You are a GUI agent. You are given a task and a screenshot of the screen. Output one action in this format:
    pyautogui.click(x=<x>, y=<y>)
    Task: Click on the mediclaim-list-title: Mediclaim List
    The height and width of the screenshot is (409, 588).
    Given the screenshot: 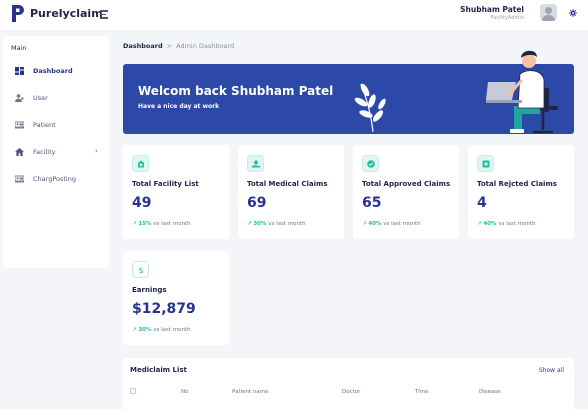 What is the action you would take?
    pyautogui.click(x=158, y=370)
    